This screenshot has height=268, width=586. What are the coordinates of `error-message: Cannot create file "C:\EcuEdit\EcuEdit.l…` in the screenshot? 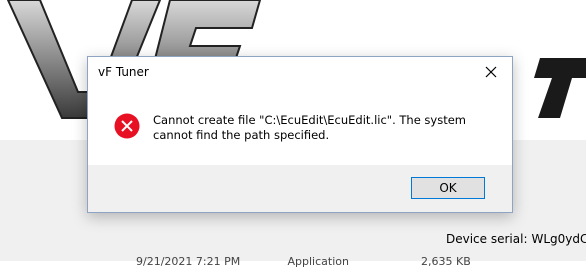 It's located at (318, 128).